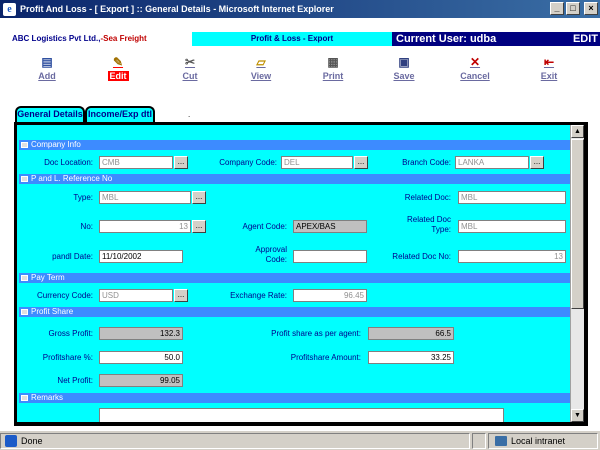 The height and width of the screenshot is (450, 600). I want to click on net-profit-label: Net Profit:, so click(75, 380).